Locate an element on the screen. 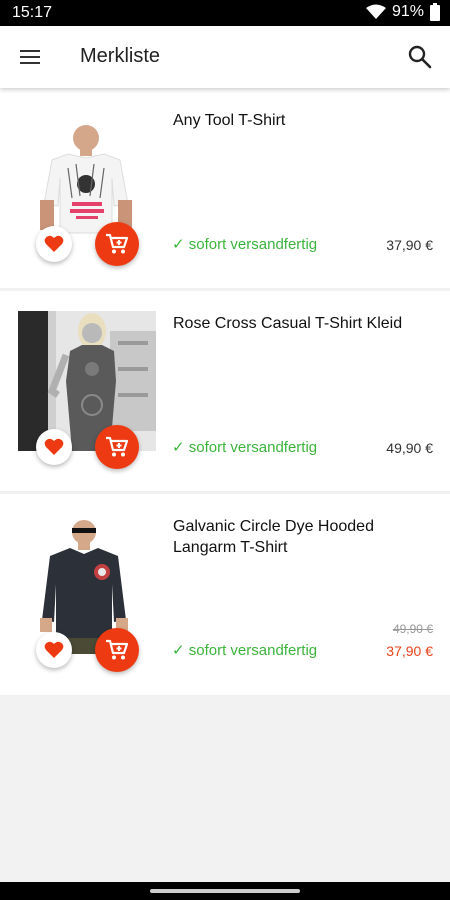  status-time: 15:17 is located at coordinates (32, 12).